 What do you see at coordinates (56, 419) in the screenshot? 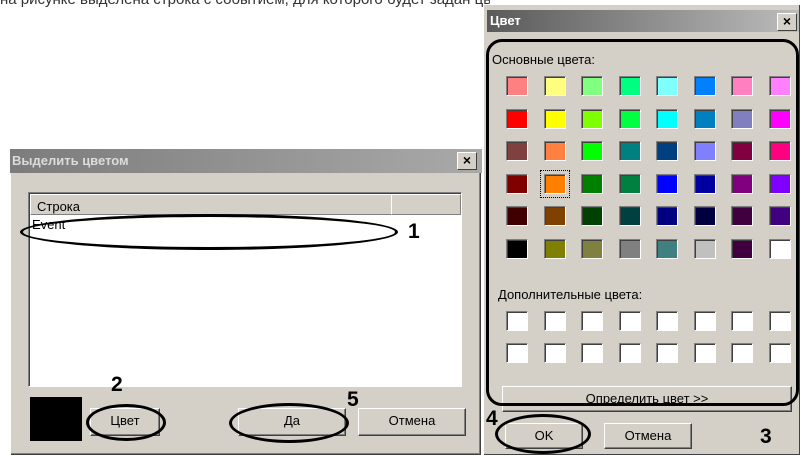
I see `selected-color-swatch` at bounding box center [56, 419].